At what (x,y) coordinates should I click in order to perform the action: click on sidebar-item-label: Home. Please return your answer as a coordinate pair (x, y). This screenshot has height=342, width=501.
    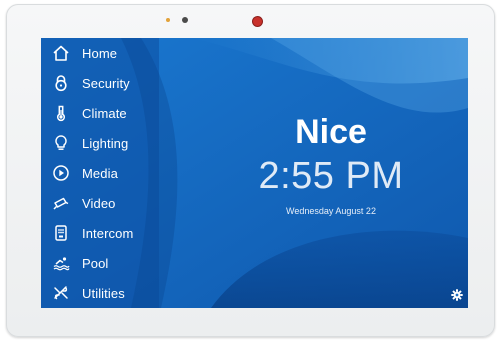
    Looking at the image, I should click on (100, 53).